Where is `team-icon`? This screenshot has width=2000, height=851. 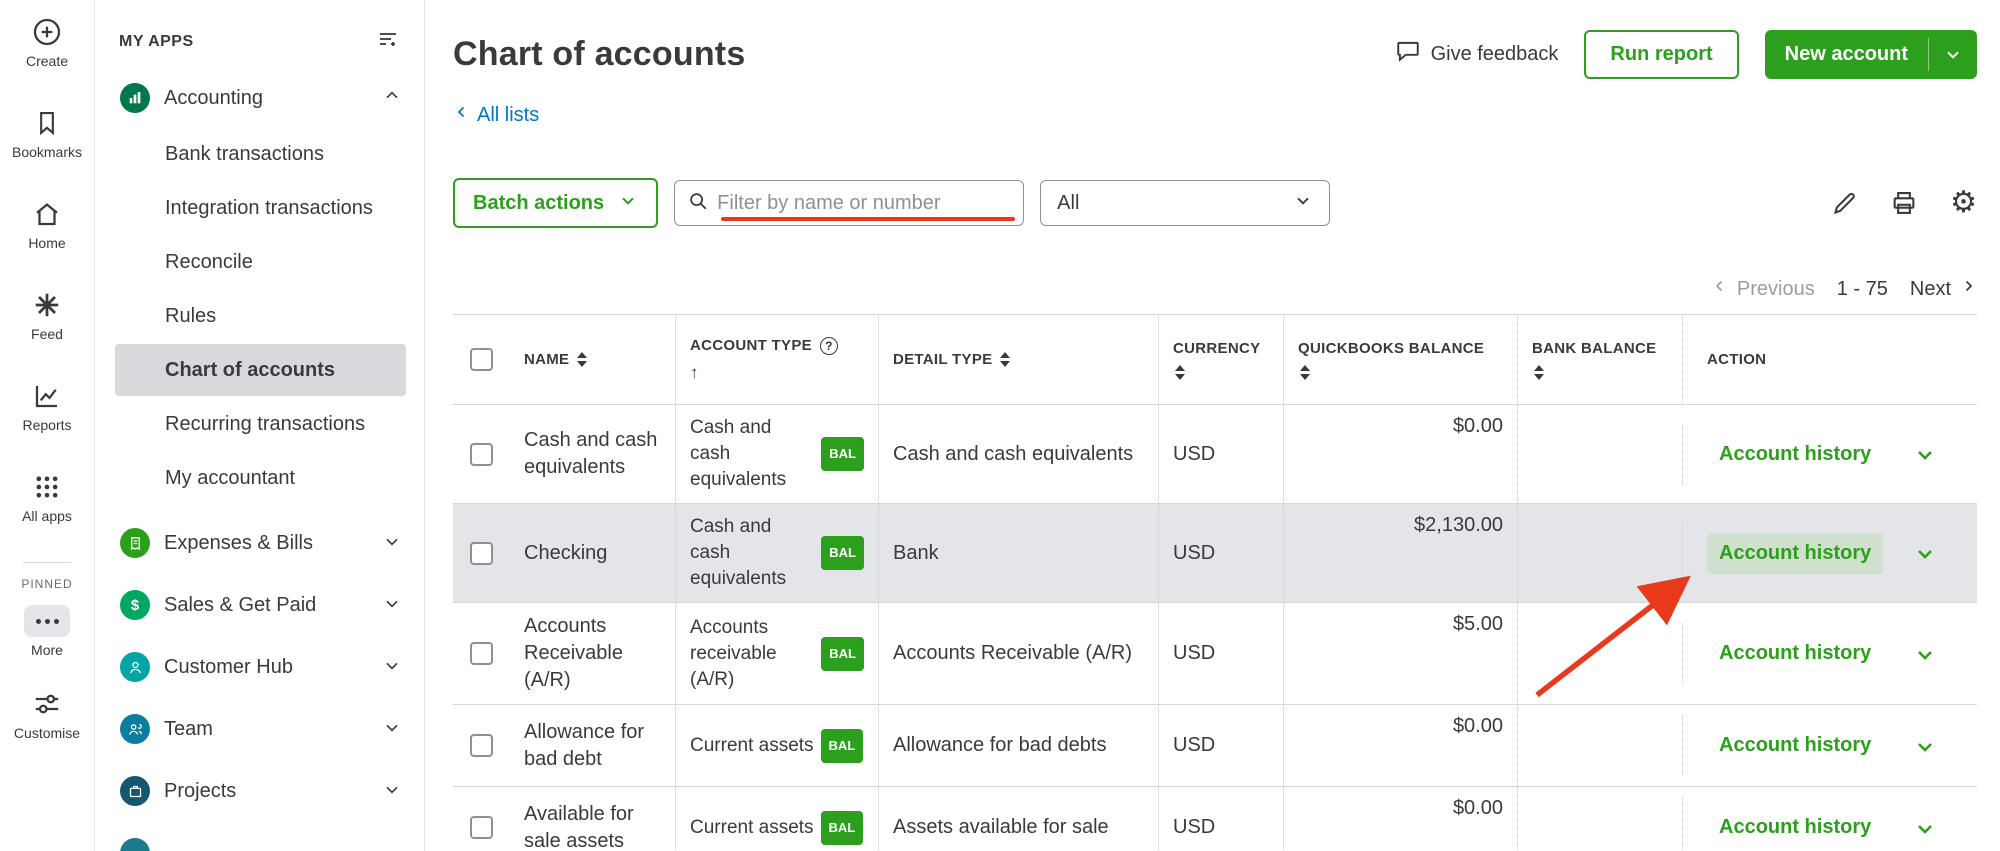
team-icon is located at coordinates (135, 729).